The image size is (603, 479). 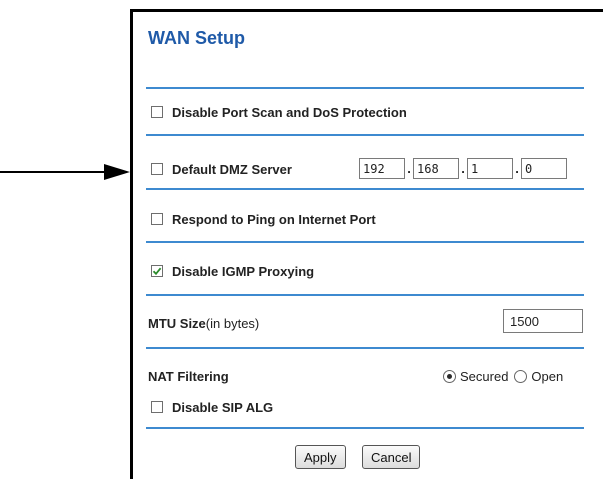 I want to click on disable-port-scan-checkbox, so click(x=157, y=112).